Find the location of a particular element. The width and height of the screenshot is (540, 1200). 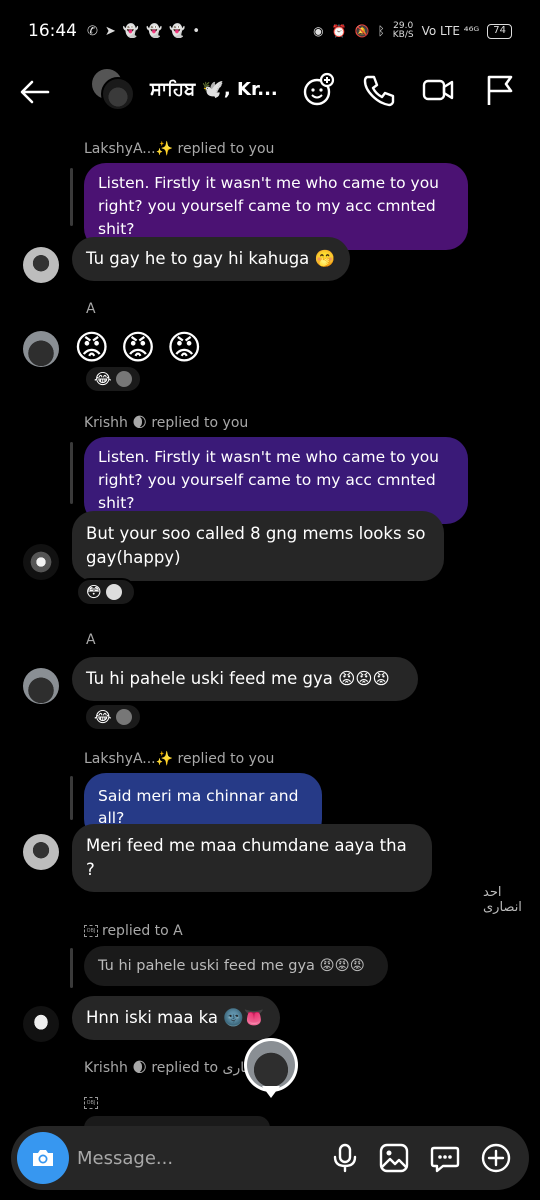

microphone-icon is located at coordinates (345, 1158).